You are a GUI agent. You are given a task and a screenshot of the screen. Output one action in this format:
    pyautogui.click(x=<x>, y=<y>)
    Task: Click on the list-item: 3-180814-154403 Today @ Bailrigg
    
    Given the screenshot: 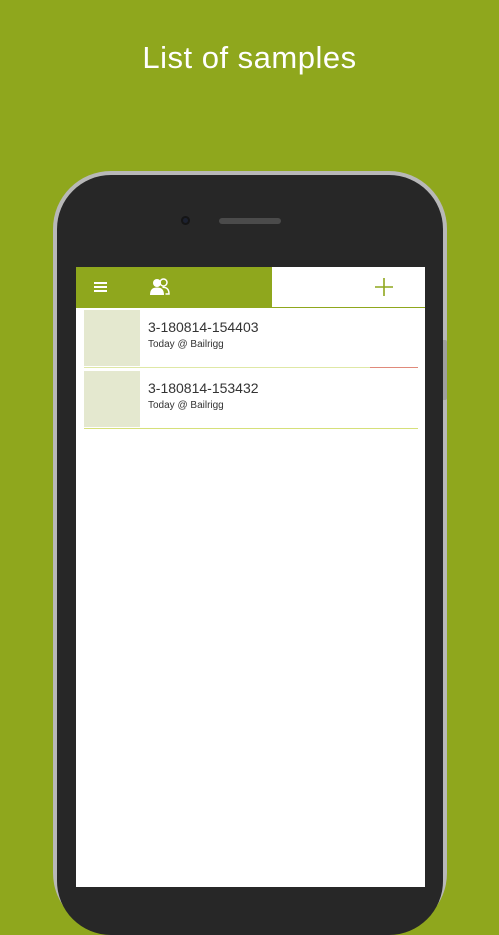 What is the action you would take?
    pyautogui.click(x=251, y=338)
    